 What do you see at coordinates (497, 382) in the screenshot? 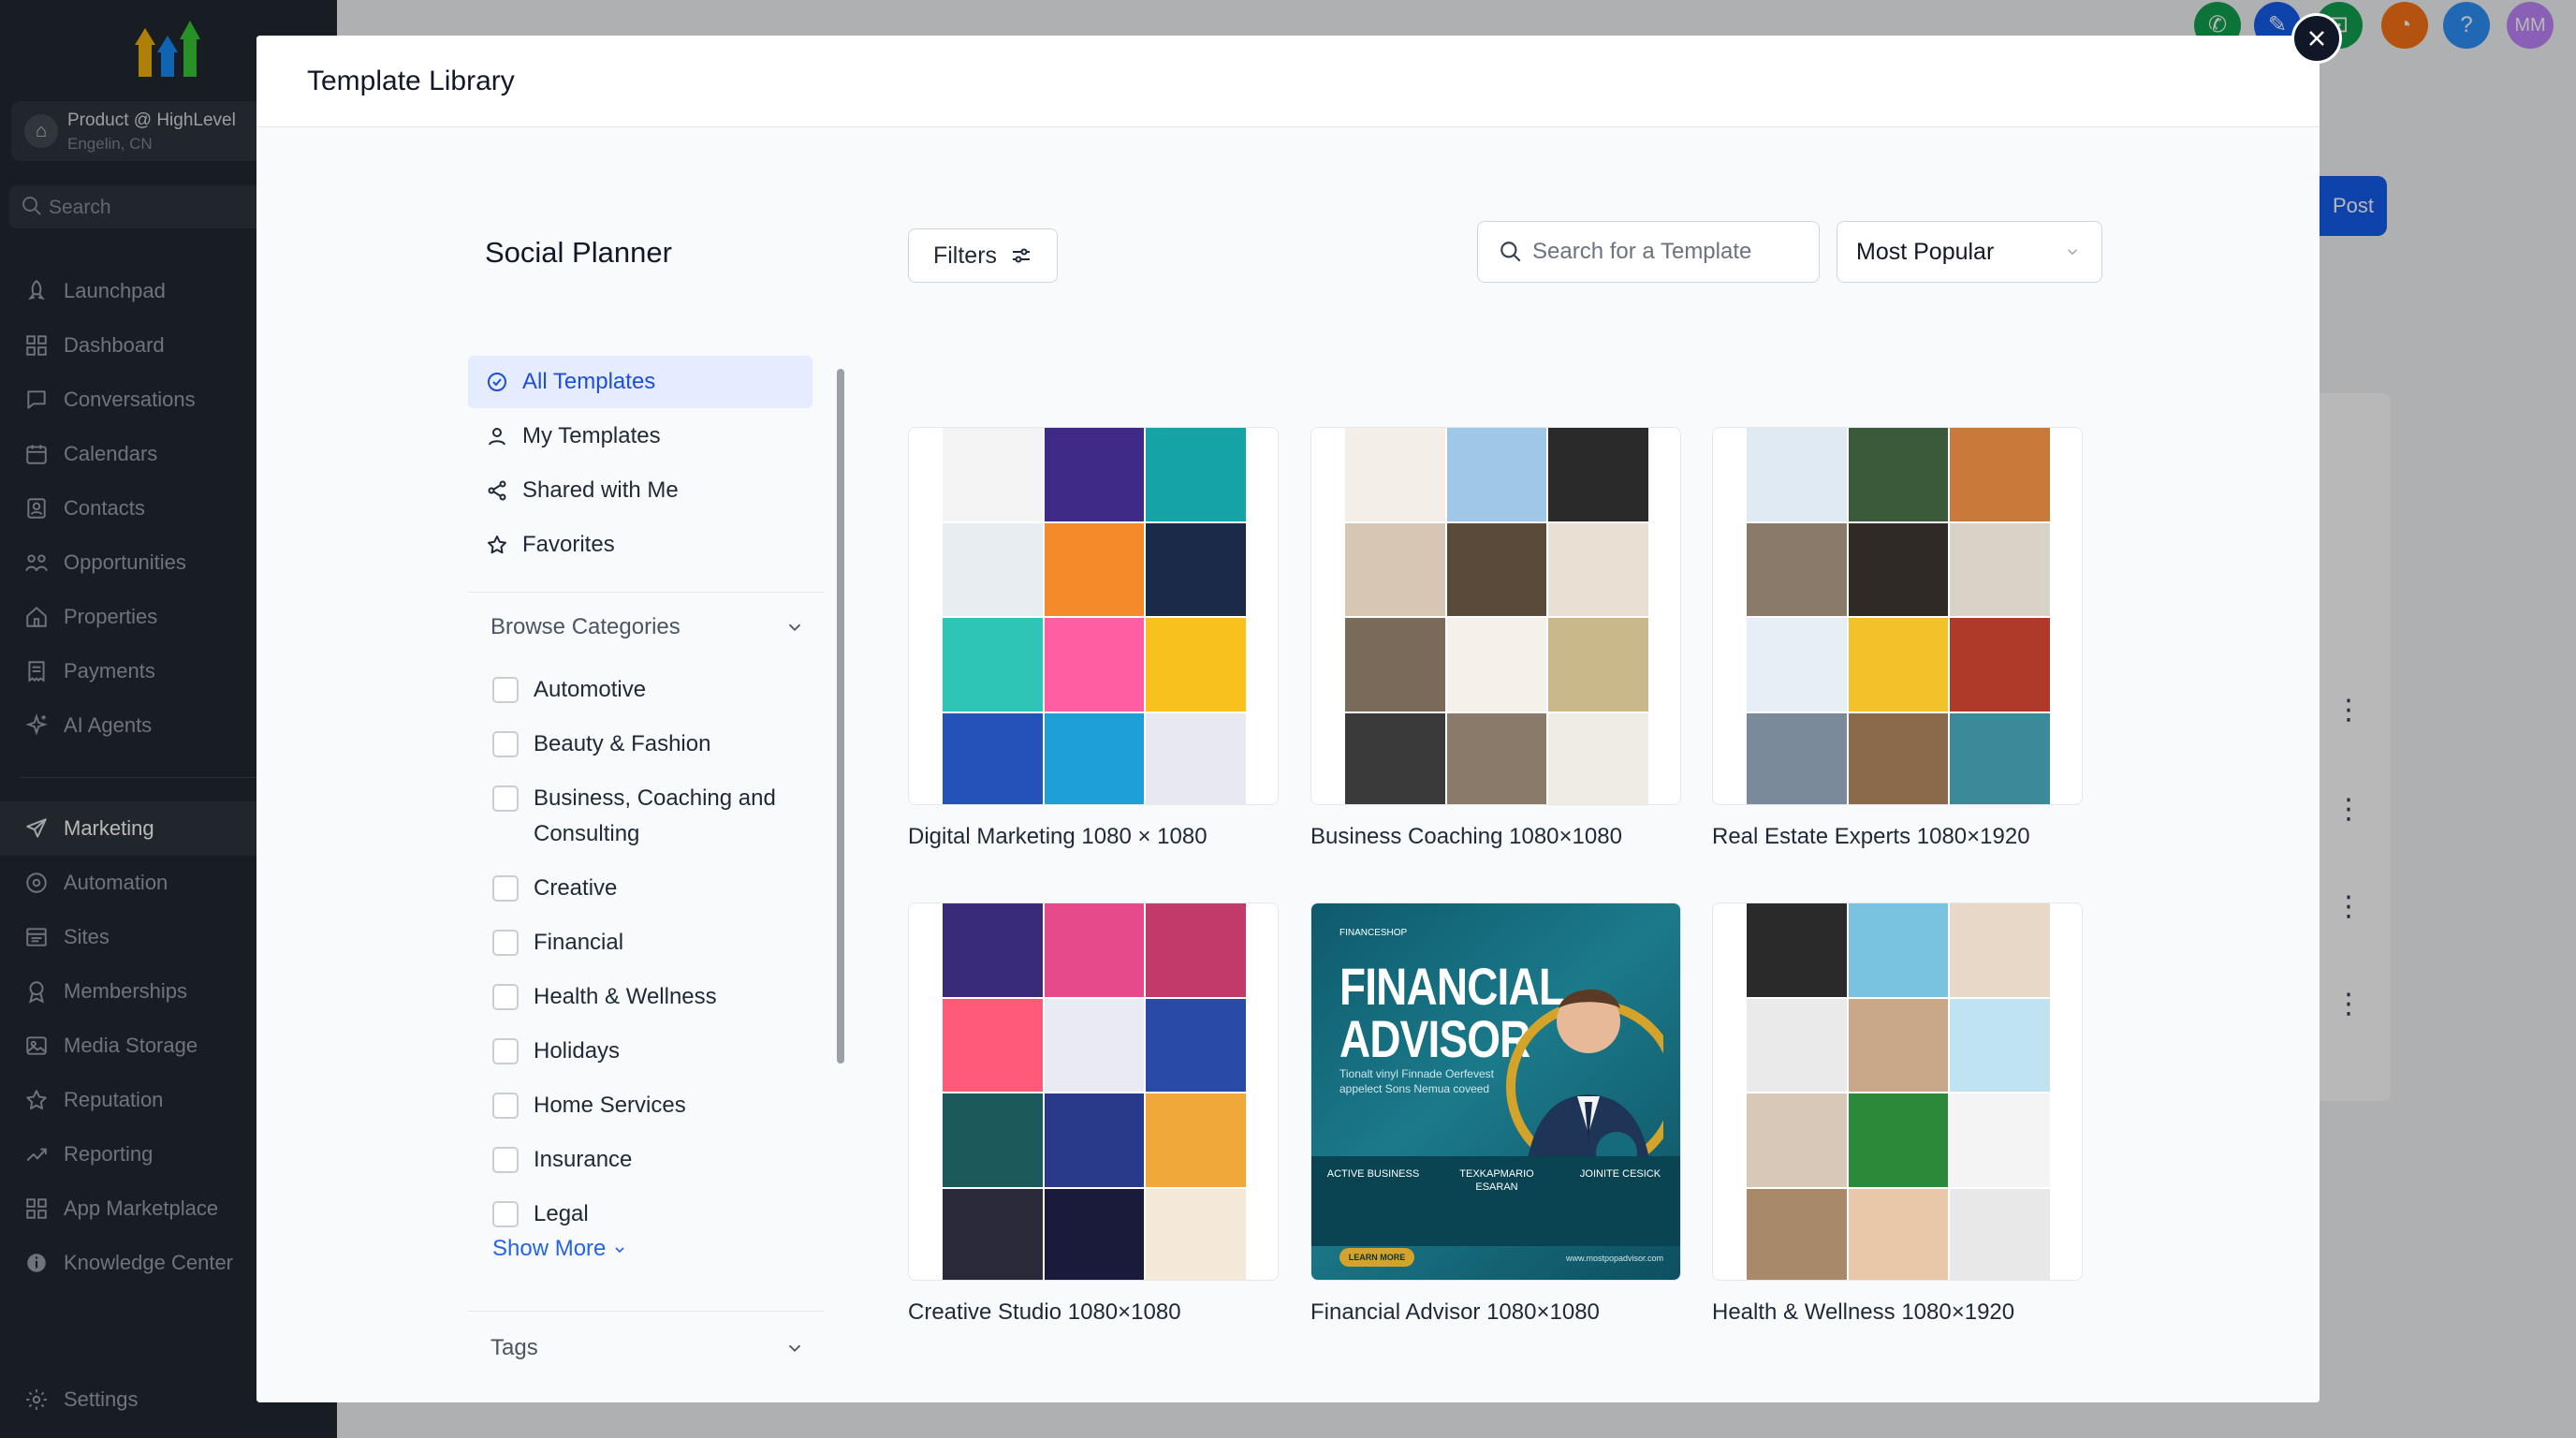
I see `check-circle-icon` at bounding box center [497, 382].